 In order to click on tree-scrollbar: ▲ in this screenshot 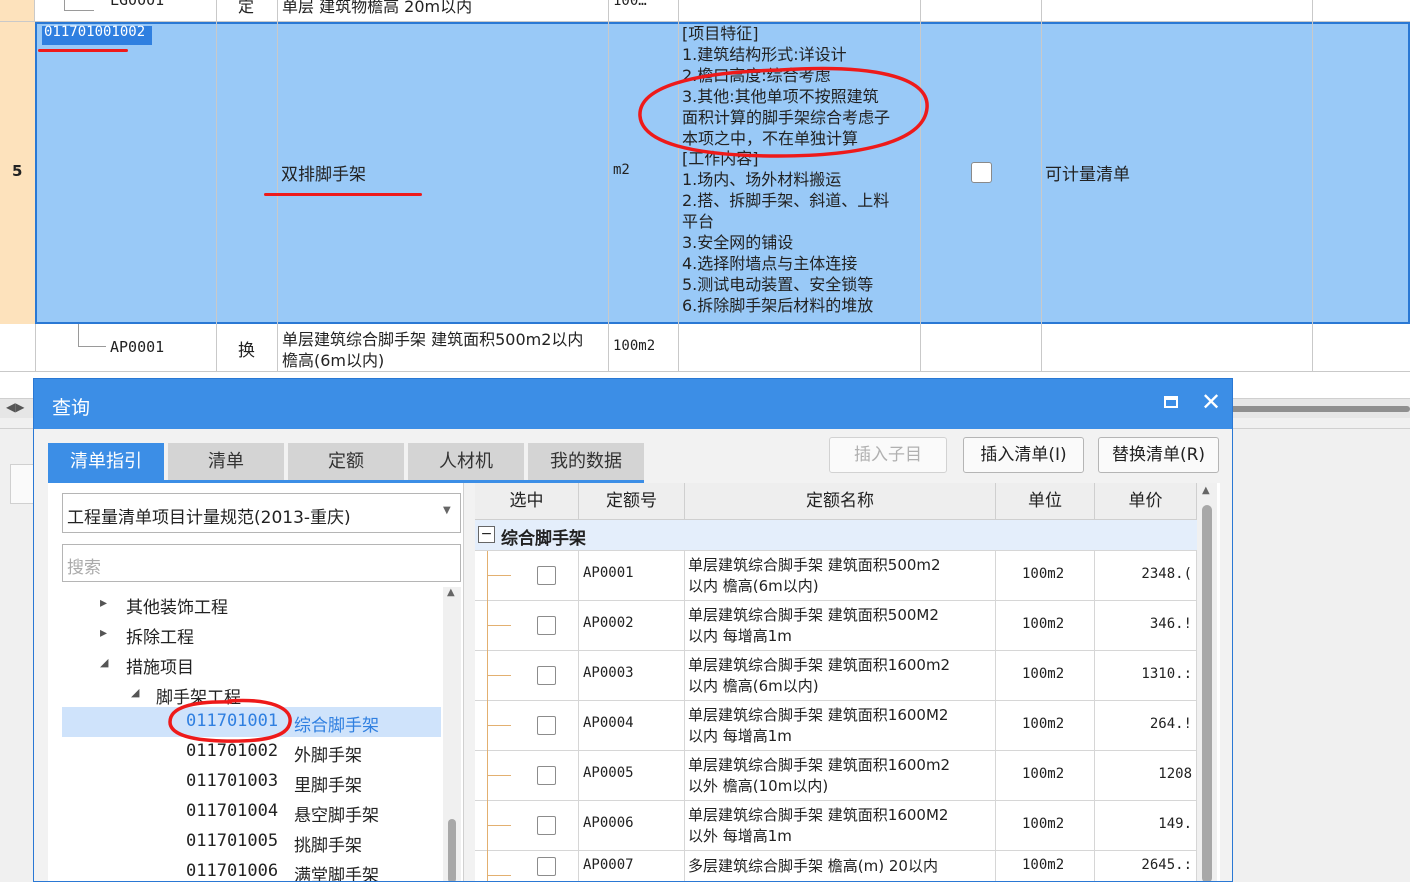, I will do `click(452, 734)`.